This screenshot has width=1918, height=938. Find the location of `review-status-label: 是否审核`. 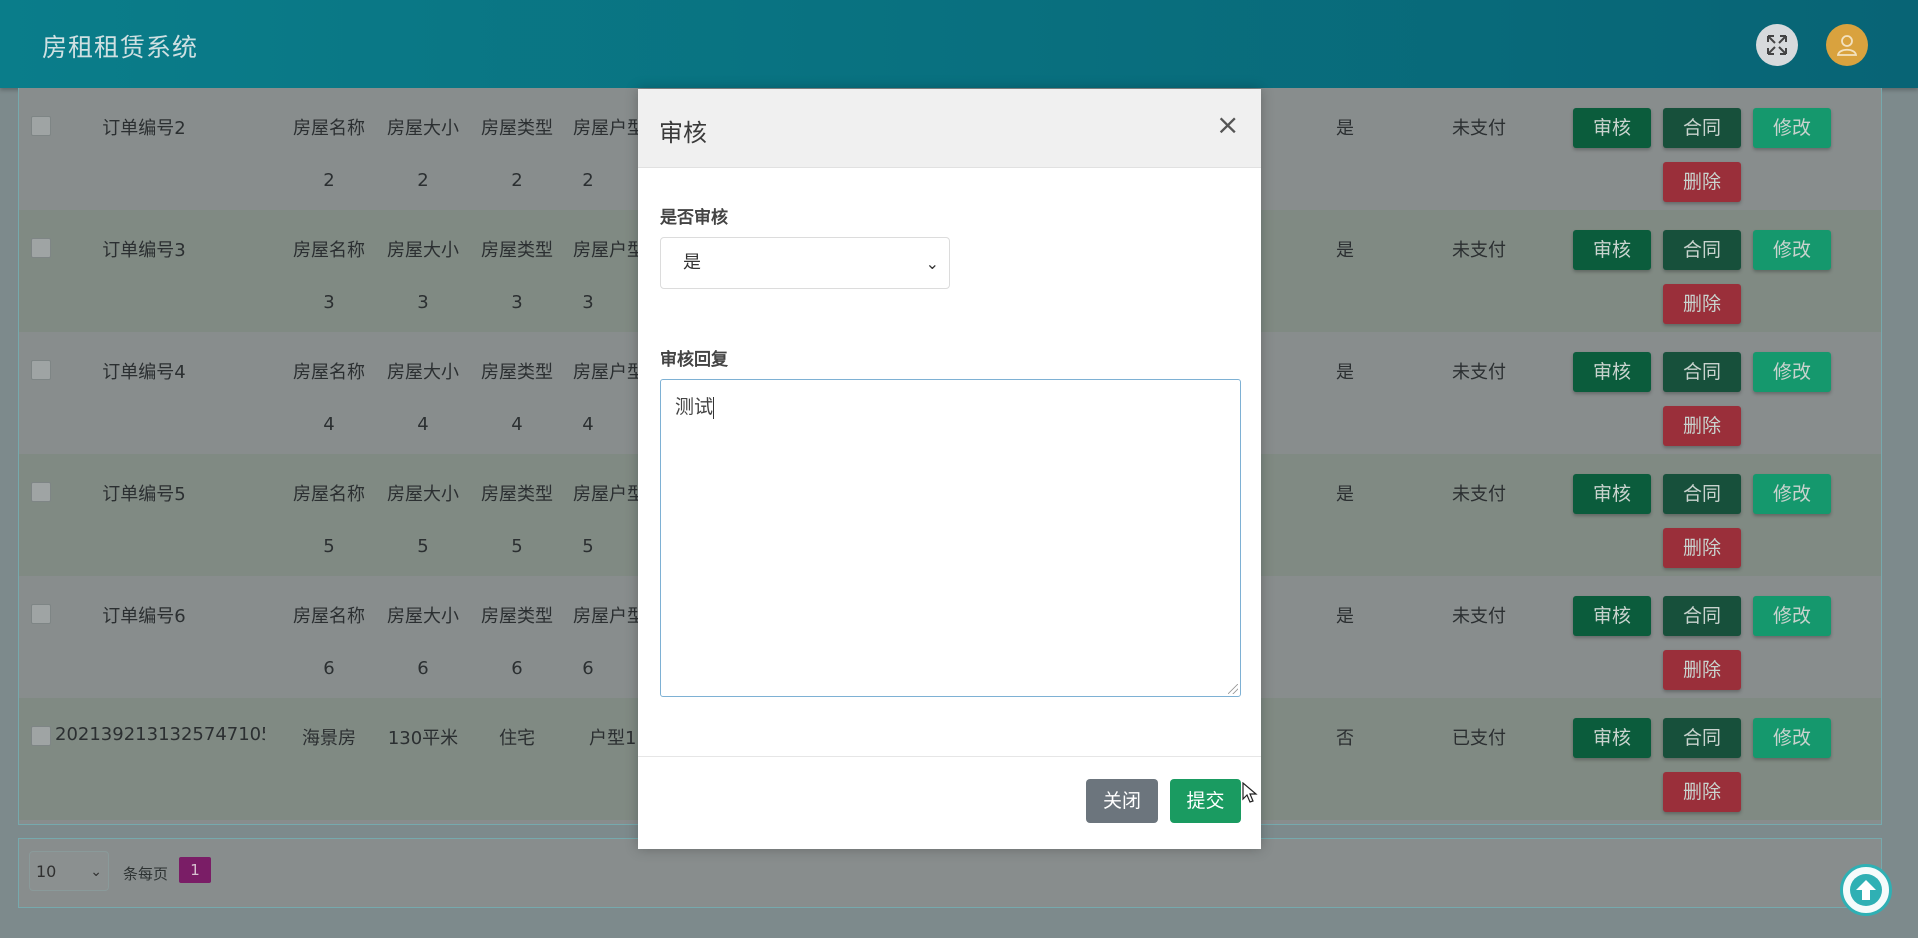

review-status-label: 是否审核 is located at coordinates (694, 218).